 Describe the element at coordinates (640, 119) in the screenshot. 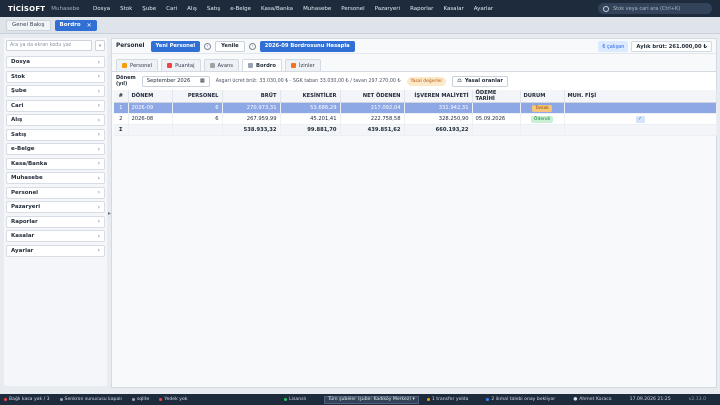

I see `voucher-link-icon: ✓` at that location.